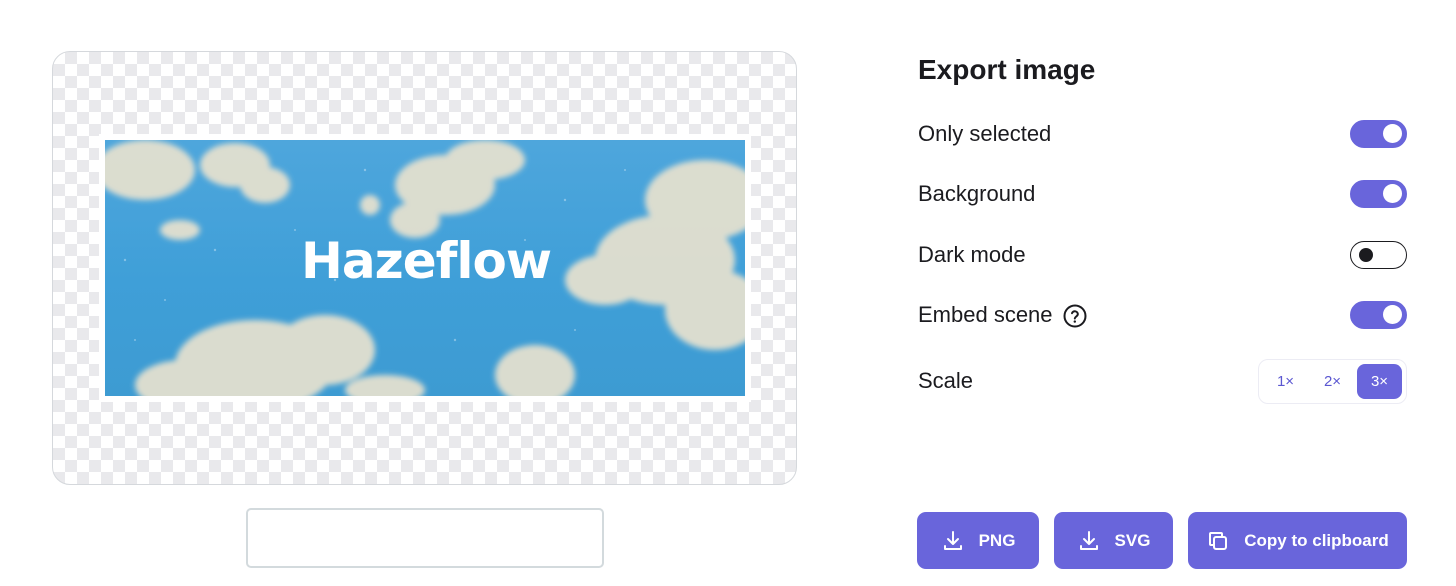  What do you see at coordinates (1075, 316) in the screenshot?
I see `question-circle-icon` at bounding box center [1075, 316].